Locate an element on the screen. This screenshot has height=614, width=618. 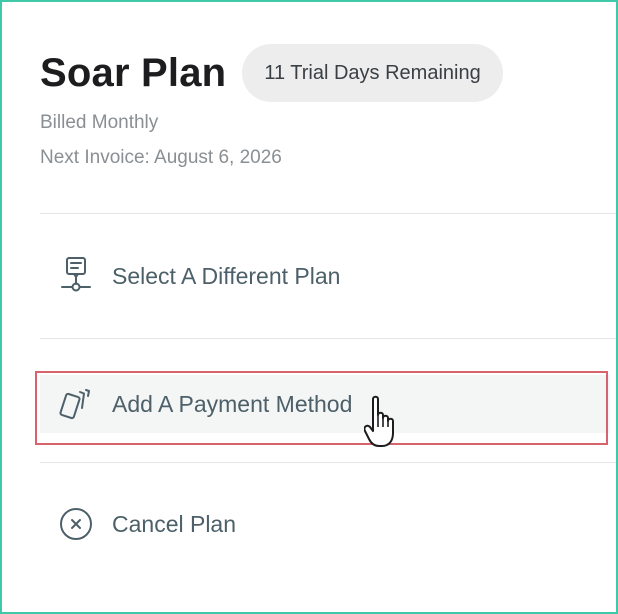
cancel-plan-button: Cancel Plan is located at coordinates (325, 524).